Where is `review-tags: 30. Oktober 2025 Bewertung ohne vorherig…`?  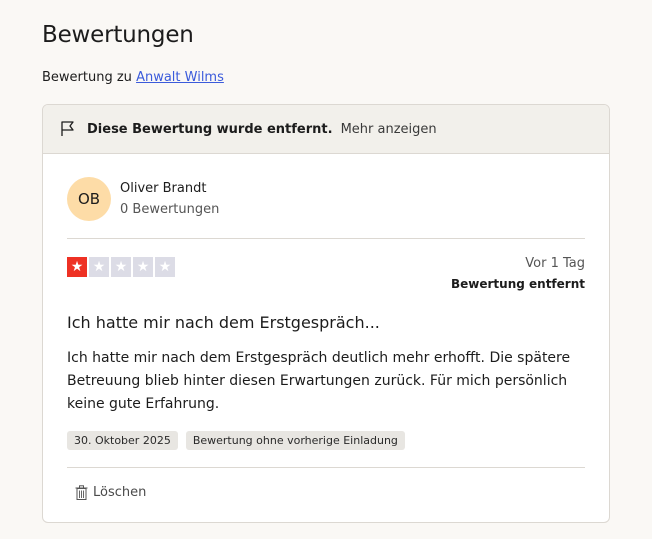 review-tags: 30. Oktober 2025 Bewertung ohne vorherig… is located at coordinates (236, 440).